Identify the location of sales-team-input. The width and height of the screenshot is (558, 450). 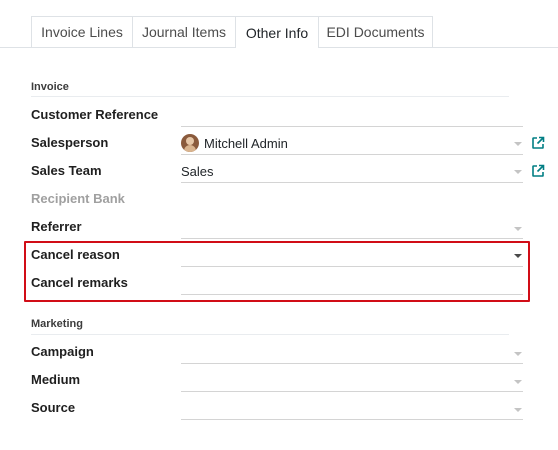
(352, 182).